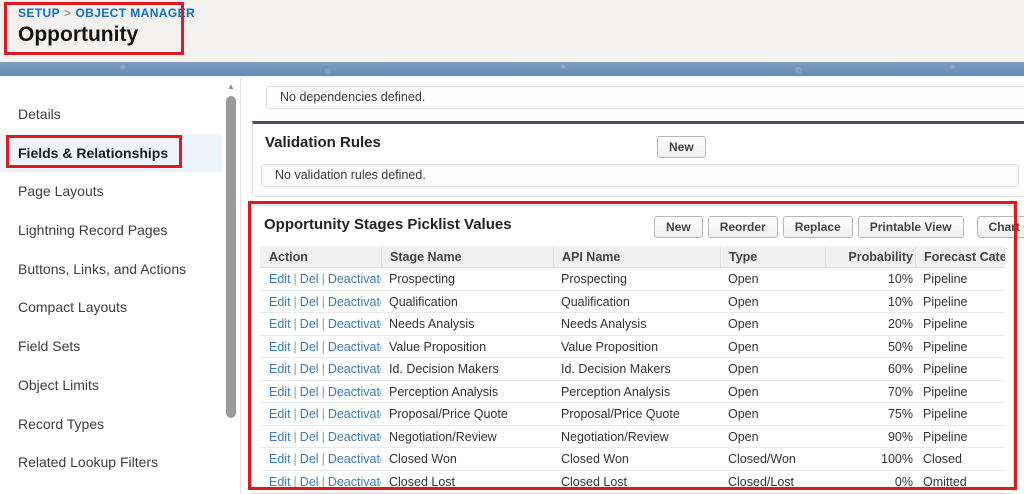 The image size is (1024, 494). Describe the element at coordinates (900, 369) in the screenshot. I see `probability-cell: 60%` at that location.